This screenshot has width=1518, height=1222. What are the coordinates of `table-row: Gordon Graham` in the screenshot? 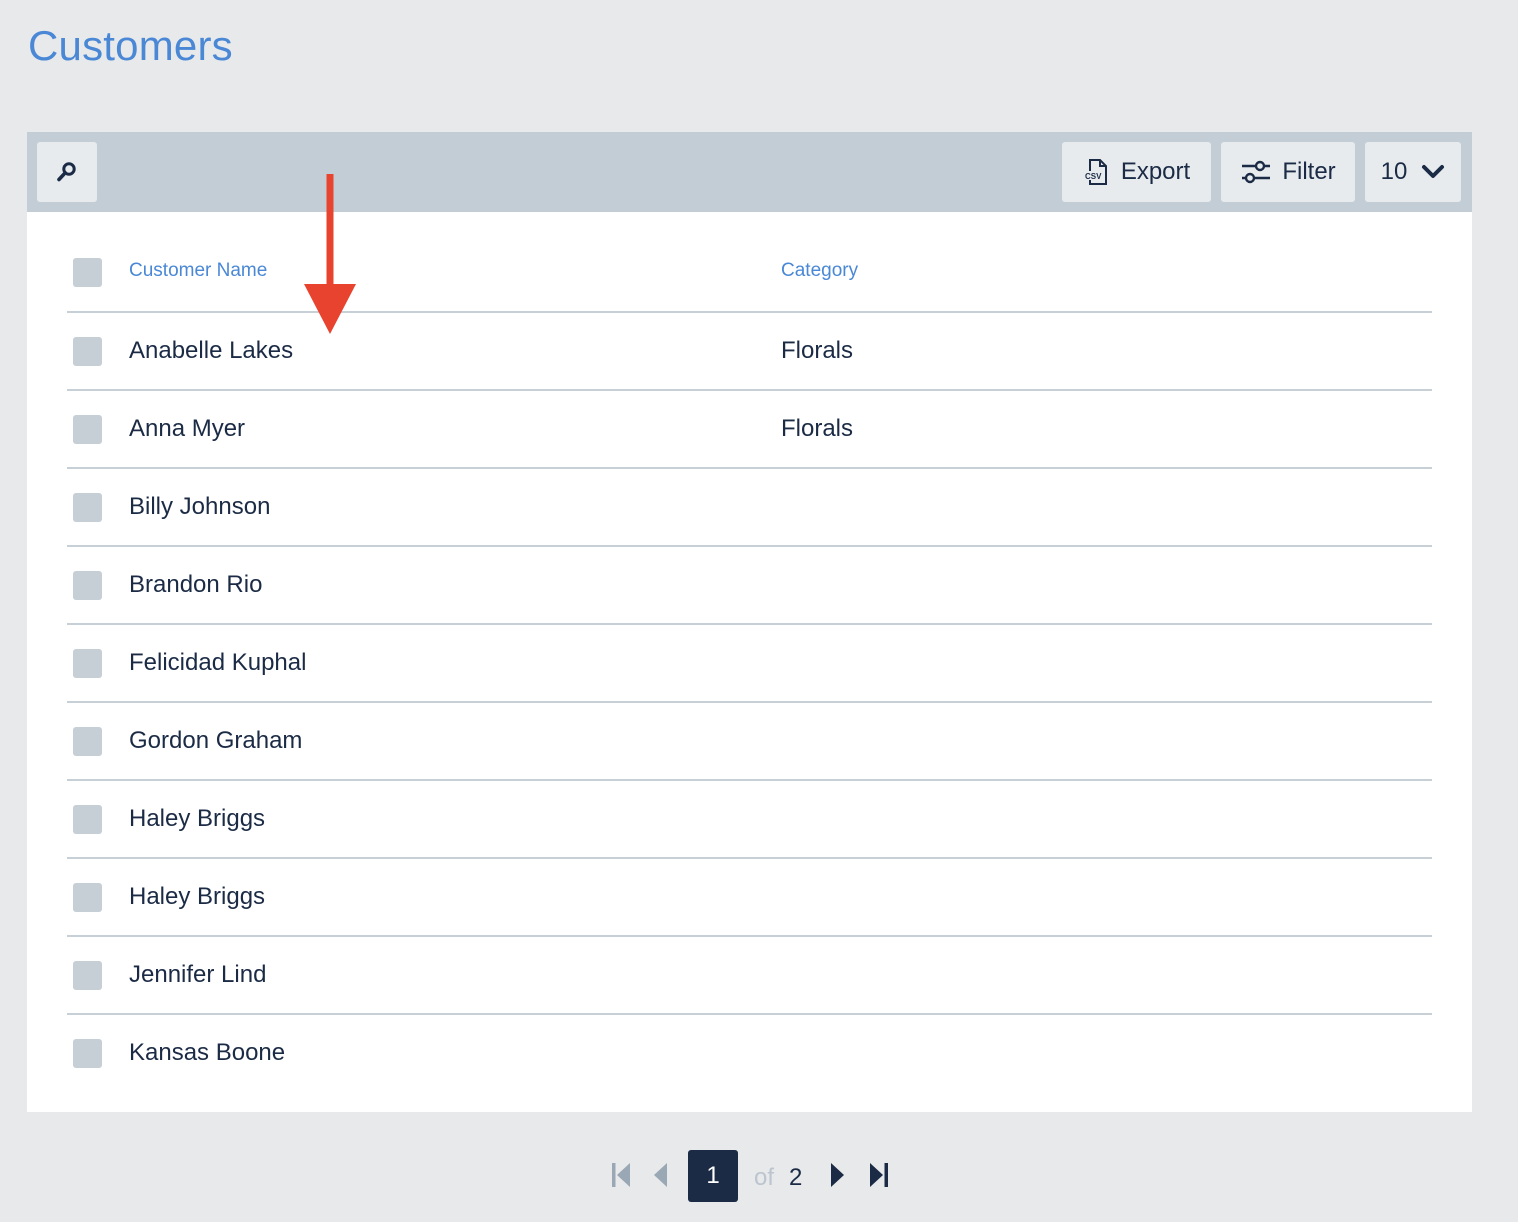 It's located at (749, 742).